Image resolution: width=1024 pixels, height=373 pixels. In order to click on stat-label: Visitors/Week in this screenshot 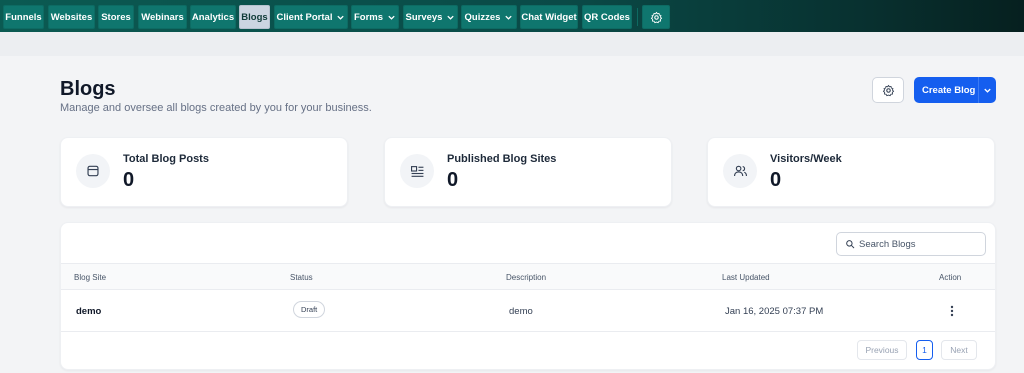, I will do `click(806, 159)`.